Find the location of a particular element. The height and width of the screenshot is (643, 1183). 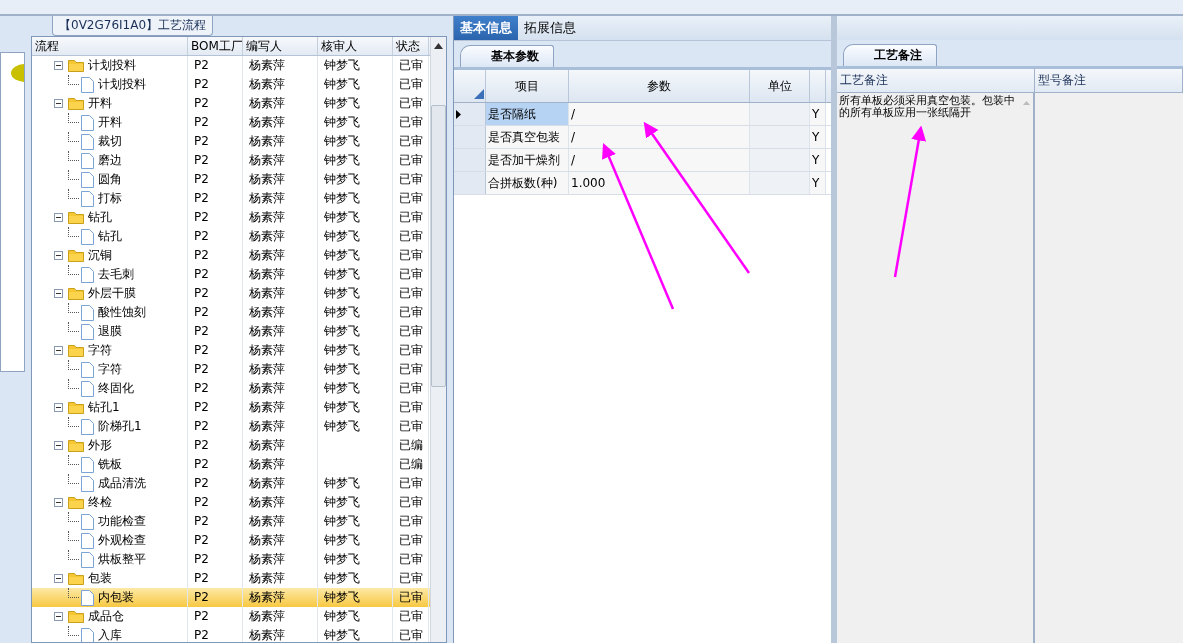

tree-row: 裁切 P2 杨素萍 钟梦飞 已审 is located at coordinates (231, 141).